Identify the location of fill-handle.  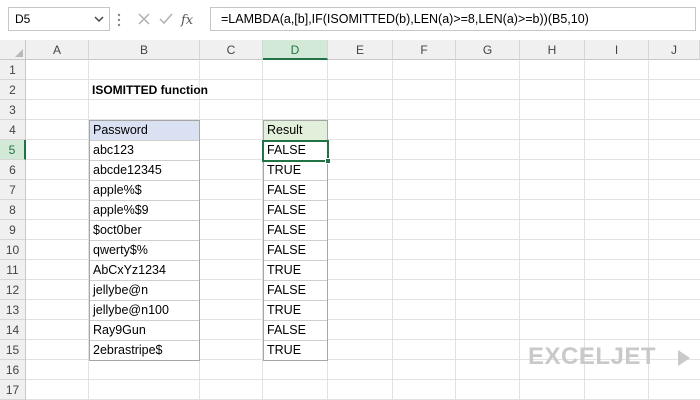
(328, 161).